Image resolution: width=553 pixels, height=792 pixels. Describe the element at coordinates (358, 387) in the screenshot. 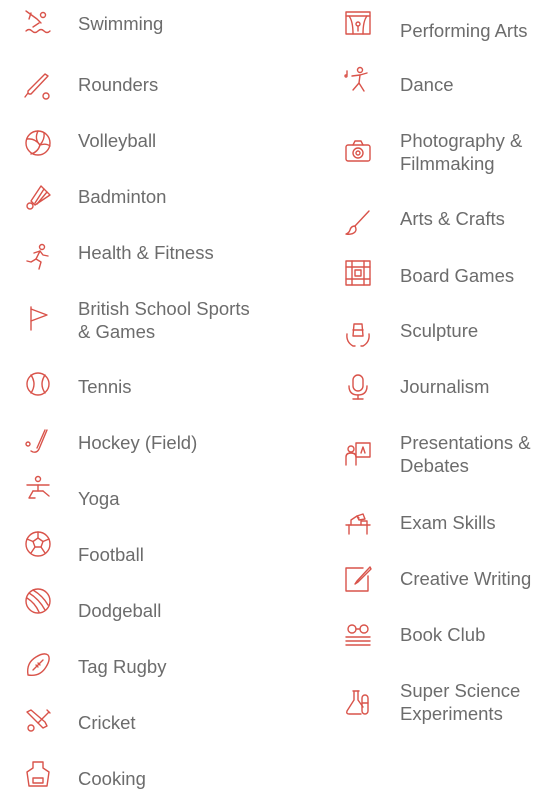

I see `microphone-icon` at that location.